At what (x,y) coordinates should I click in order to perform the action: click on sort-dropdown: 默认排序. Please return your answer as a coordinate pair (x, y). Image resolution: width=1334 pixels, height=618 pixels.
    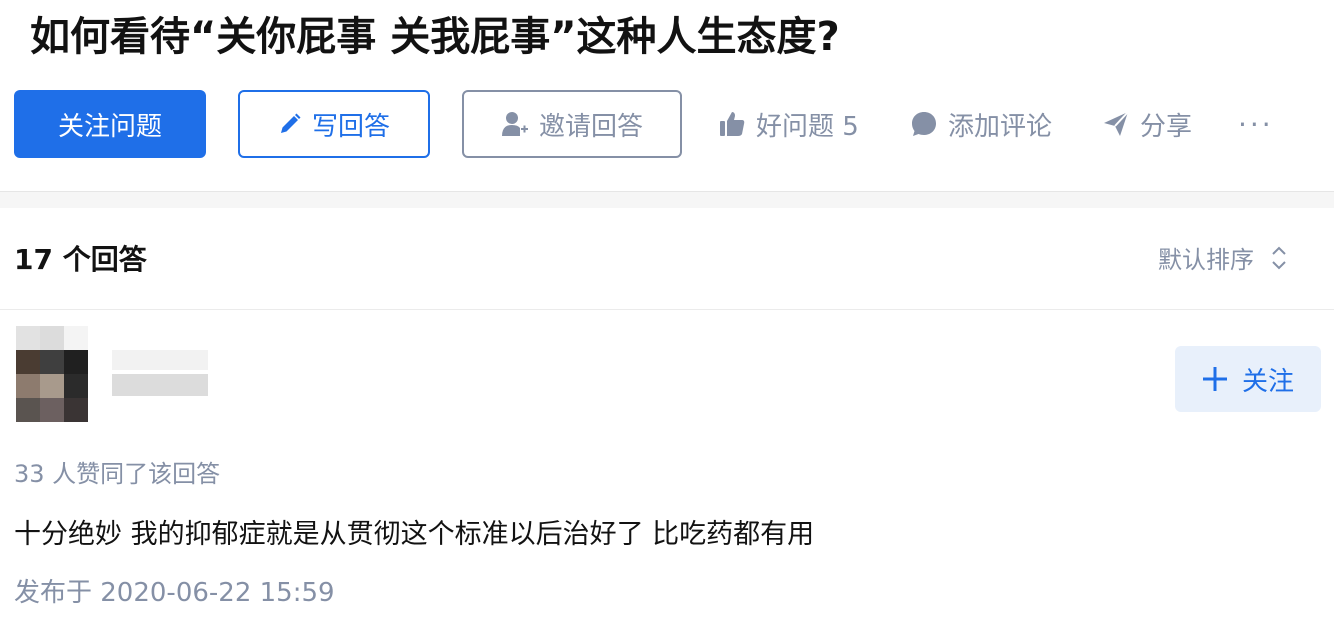
    Looking at the image, I should click on (1223, 257).